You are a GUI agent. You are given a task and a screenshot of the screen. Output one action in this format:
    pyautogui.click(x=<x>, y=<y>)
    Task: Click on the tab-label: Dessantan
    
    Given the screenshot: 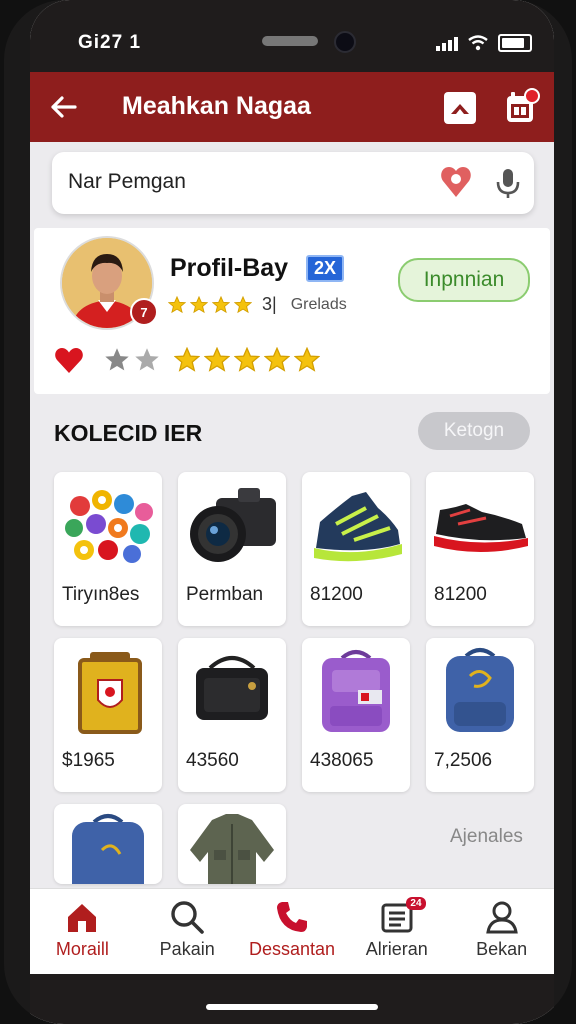 What is the action you would take?
    pyautogui.click(x=292, y=949)
    